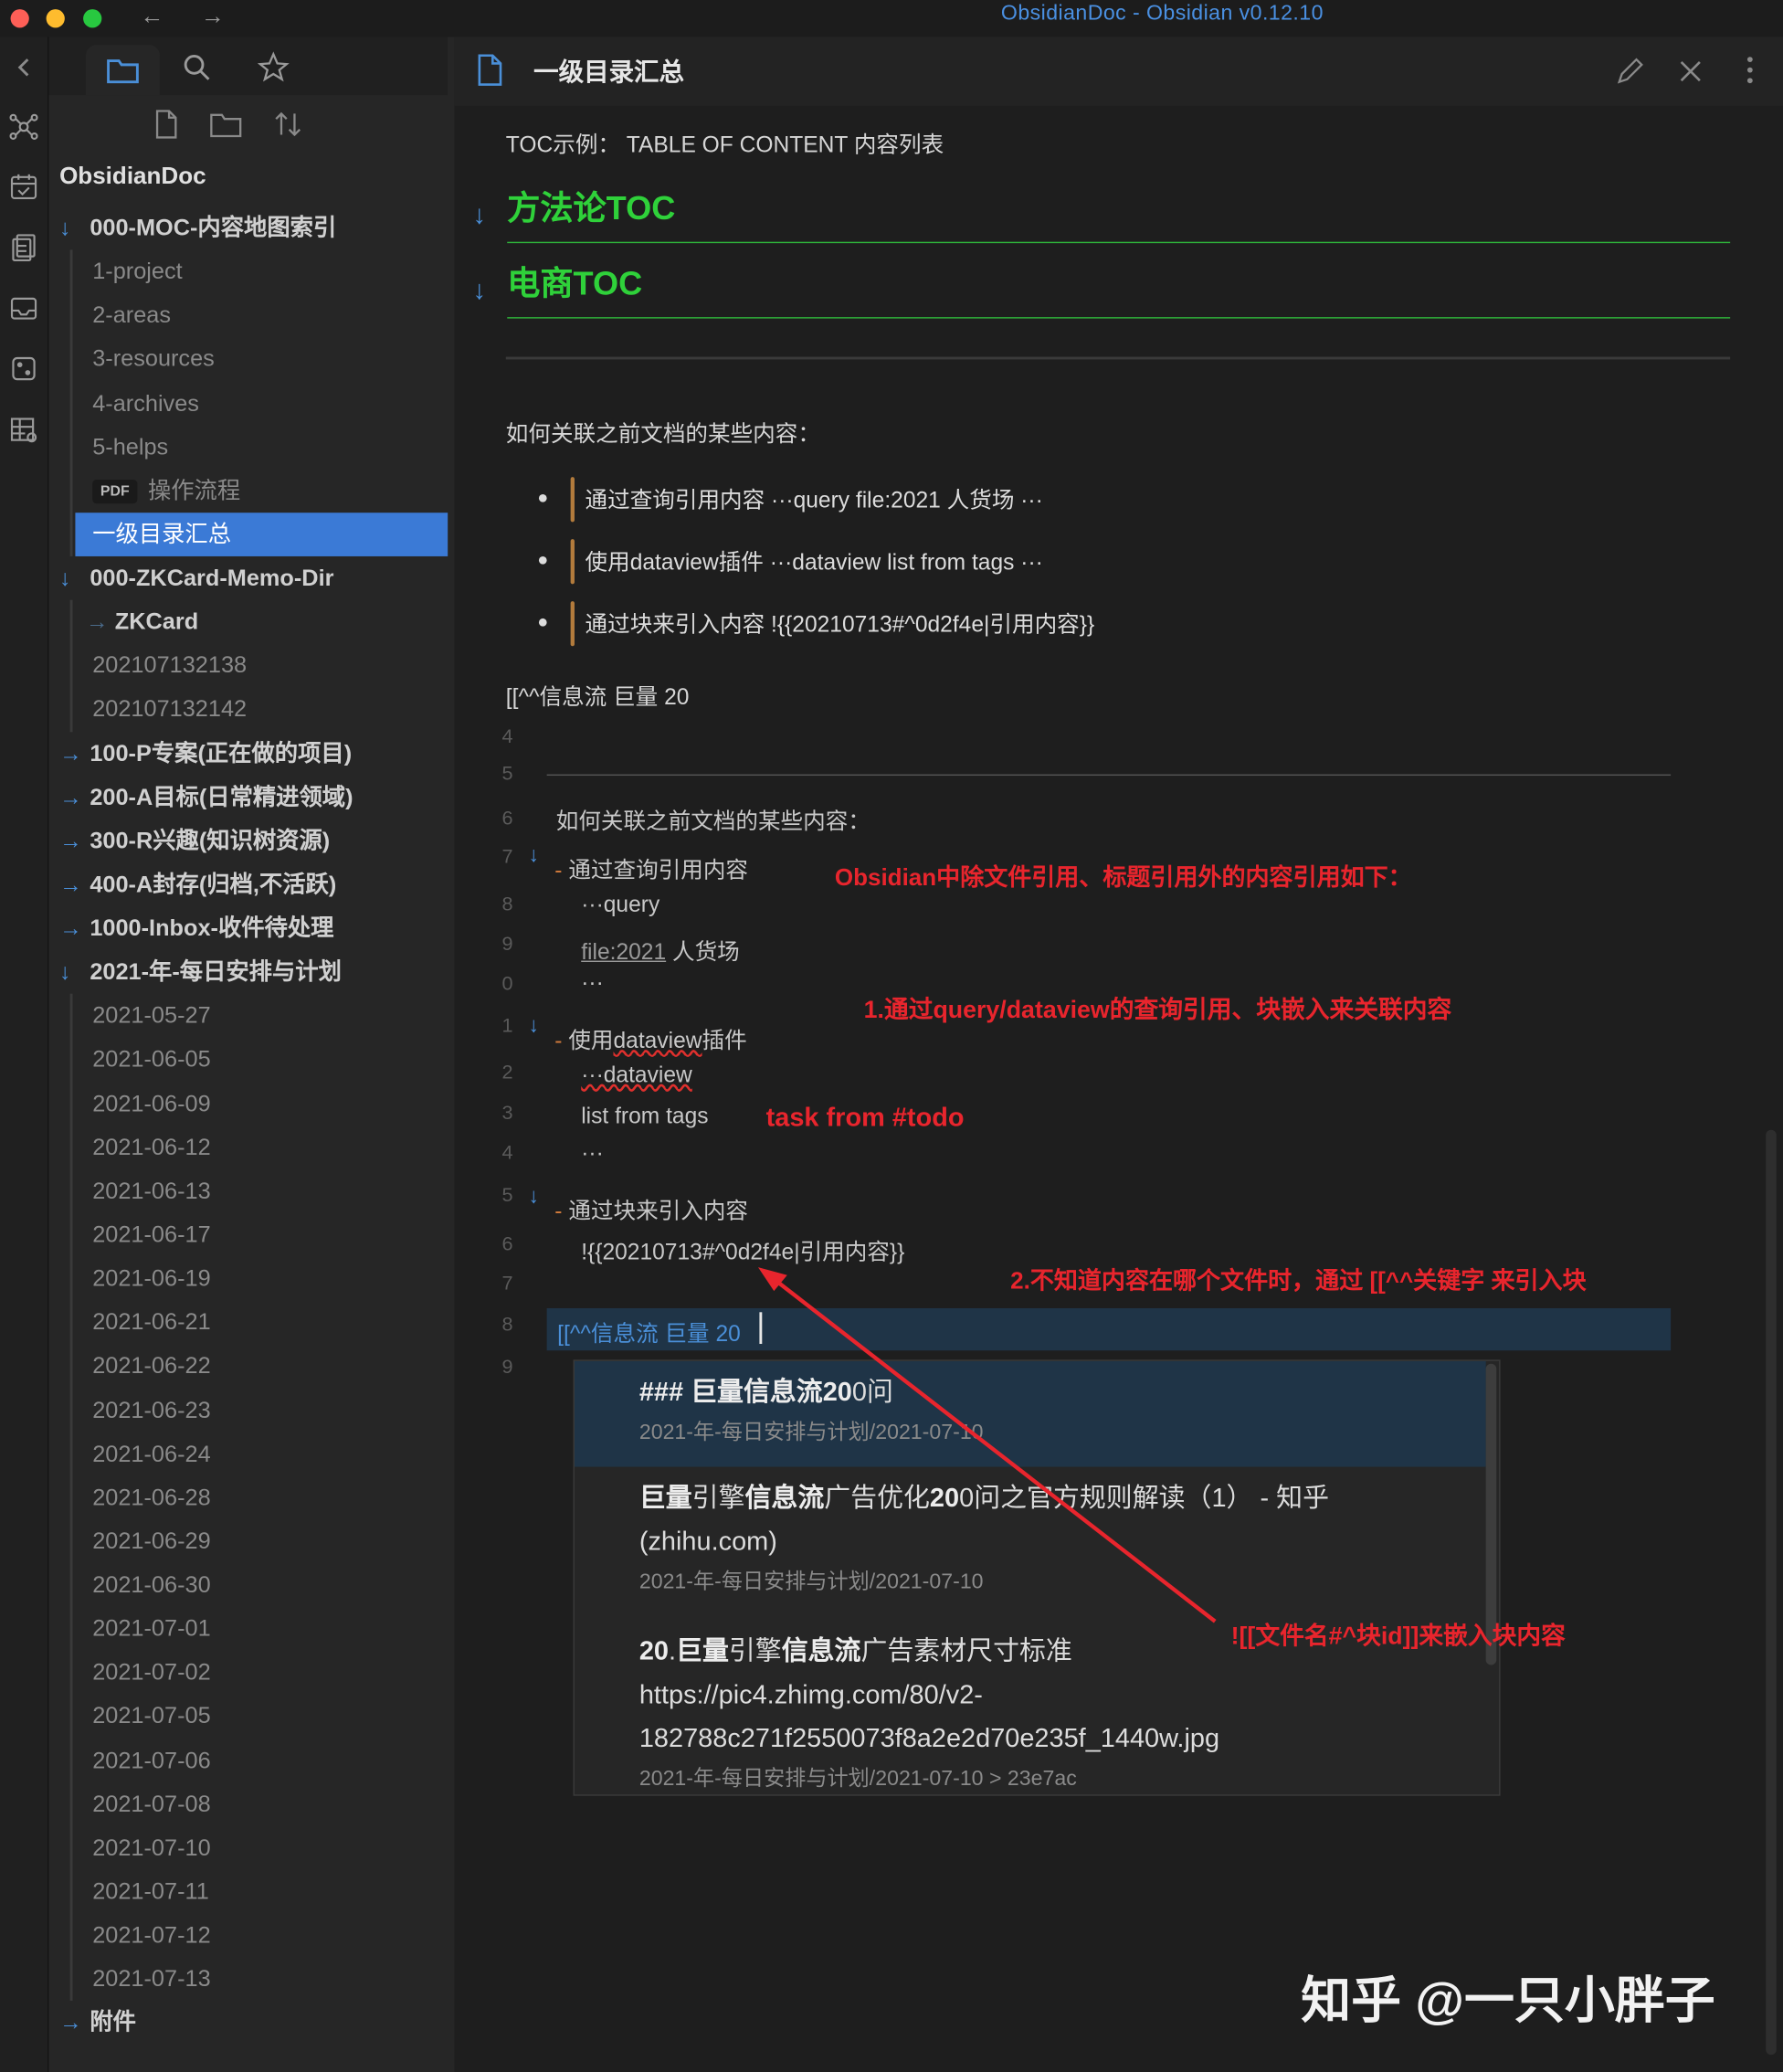  What do you see at coordinates (24, 429) in the screenshot?
I see `table-settings-icon` at bounding box center [24, 429].